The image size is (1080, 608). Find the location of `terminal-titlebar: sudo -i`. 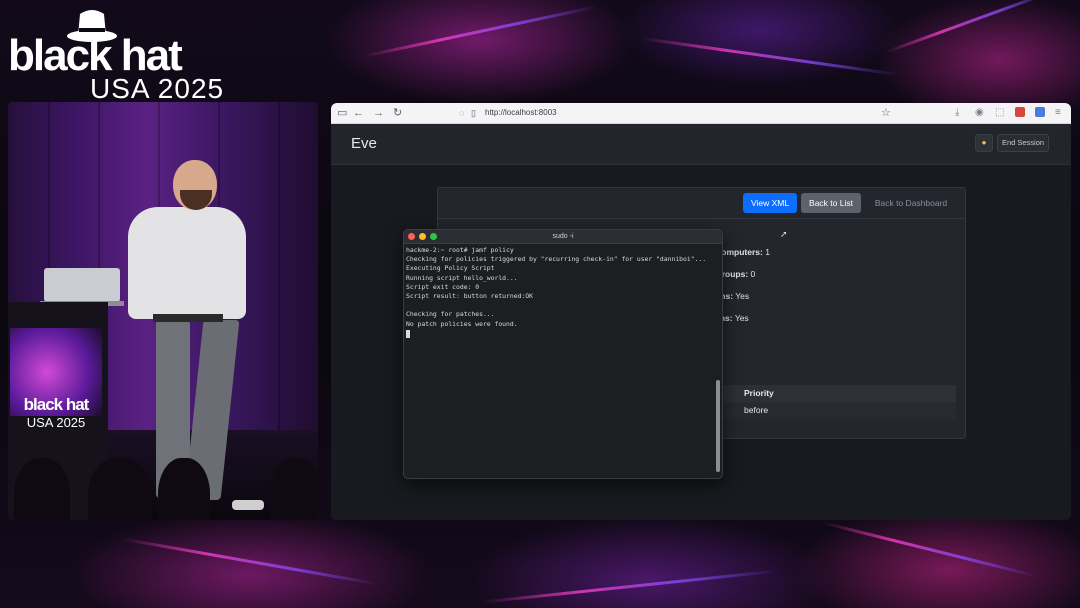

terminal-titlebar: sudo -i is located at coordinates (563, 237).